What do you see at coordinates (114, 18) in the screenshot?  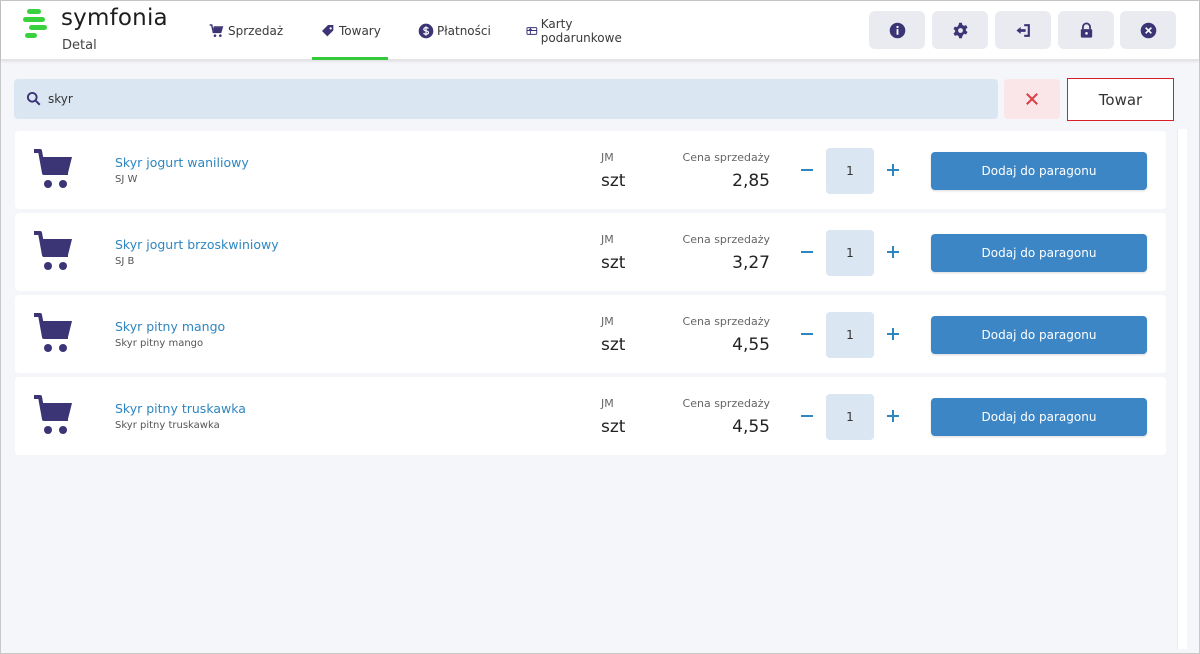 I see `brand-name: symfonia` at bounding box center [114, 18].